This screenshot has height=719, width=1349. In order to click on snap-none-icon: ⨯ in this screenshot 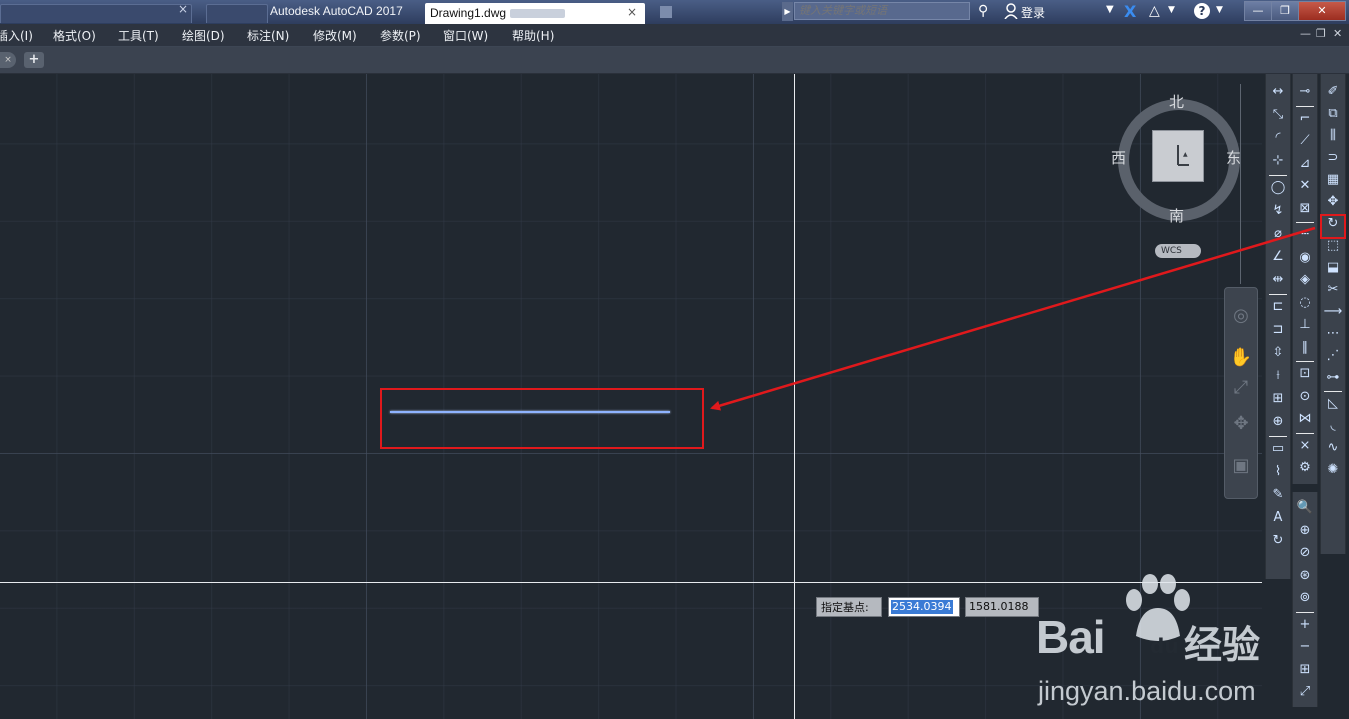, I will do `click(1305, 446)`.